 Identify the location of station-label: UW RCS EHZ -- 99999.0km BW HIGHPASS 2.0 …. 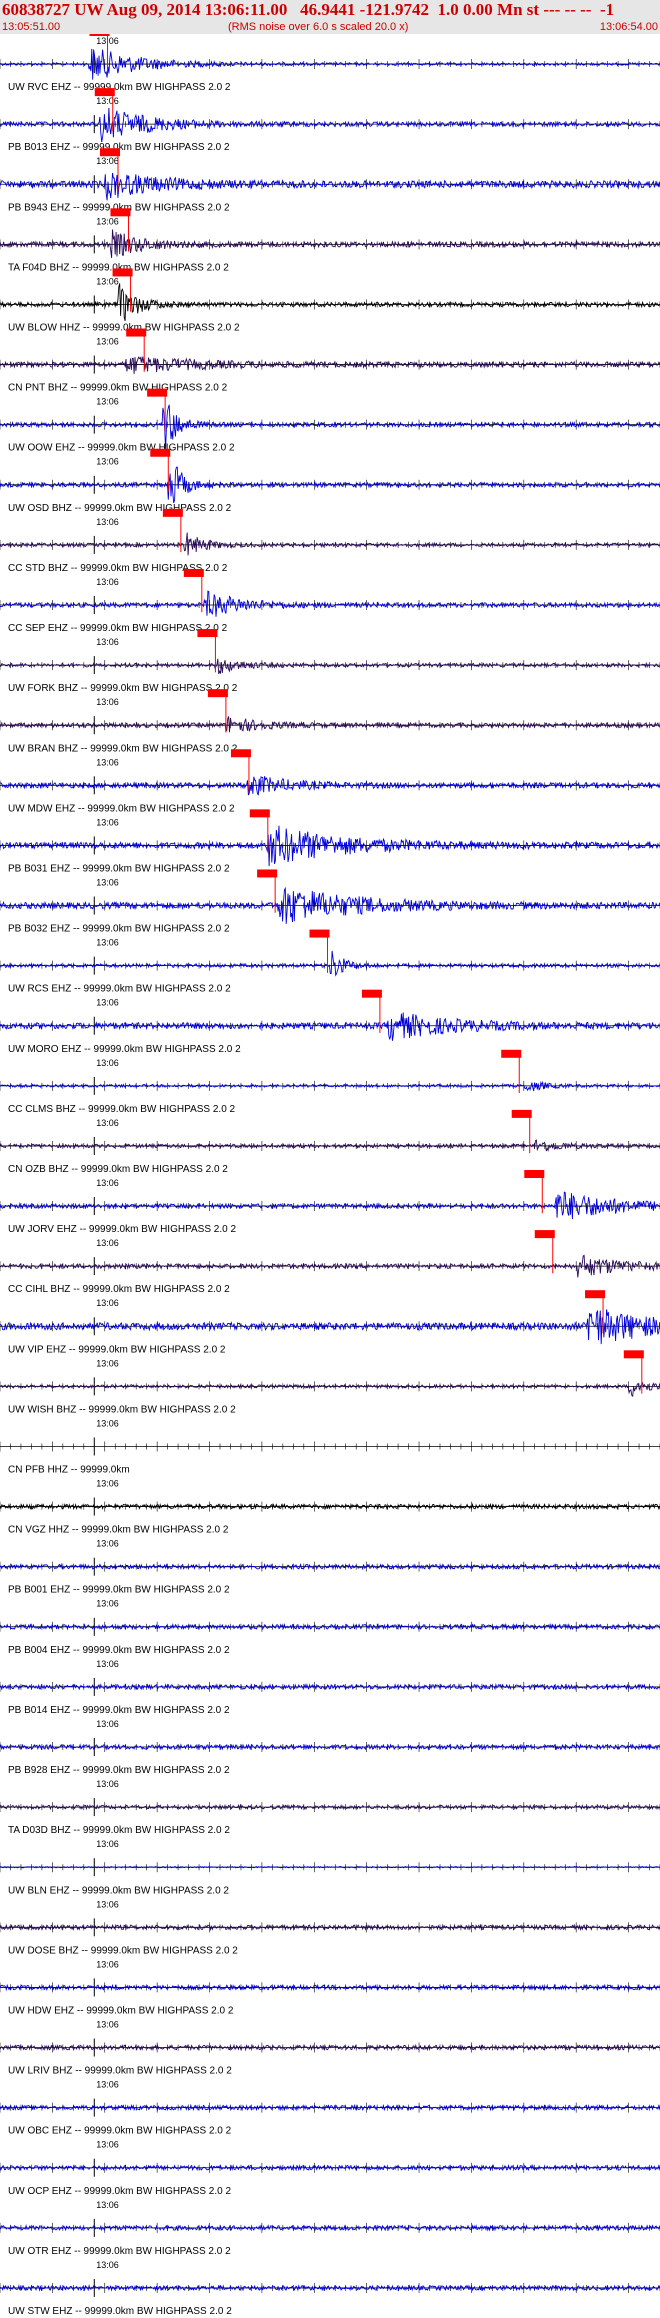
(119, 989).